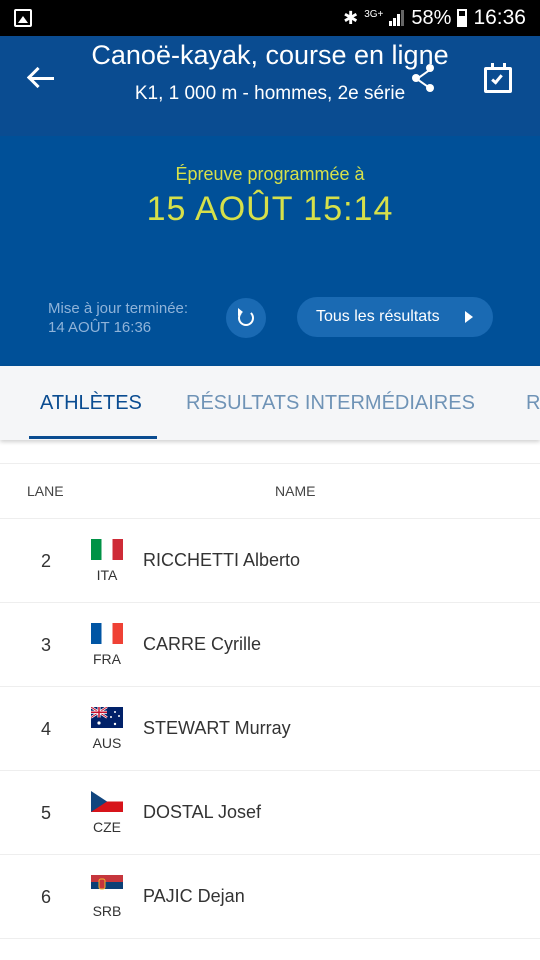 The height and width of the screenshot is (960, 540). I want to click on athlete-name: DOSTAL Josef, so click(202, 812).